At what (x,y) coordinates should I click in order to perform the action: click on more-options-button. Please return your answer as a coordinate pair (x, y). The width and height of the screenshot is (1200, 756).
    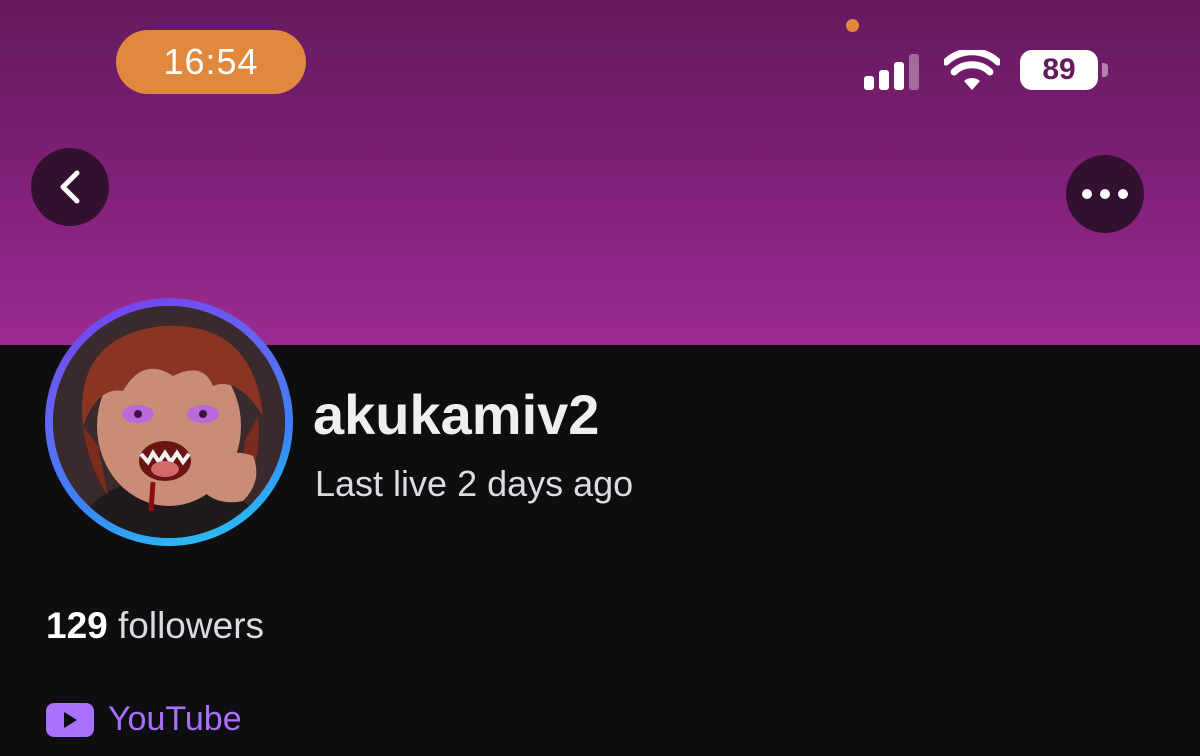
    Looking at the image, I should click on (1105, 194).